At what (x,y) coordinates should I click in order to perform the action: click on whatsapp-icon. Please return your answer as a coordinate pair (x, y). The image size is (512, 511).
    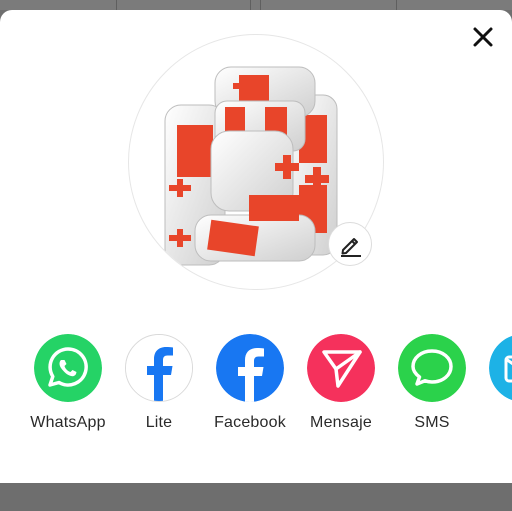
    Looking at the image, I should click on (68, 368).